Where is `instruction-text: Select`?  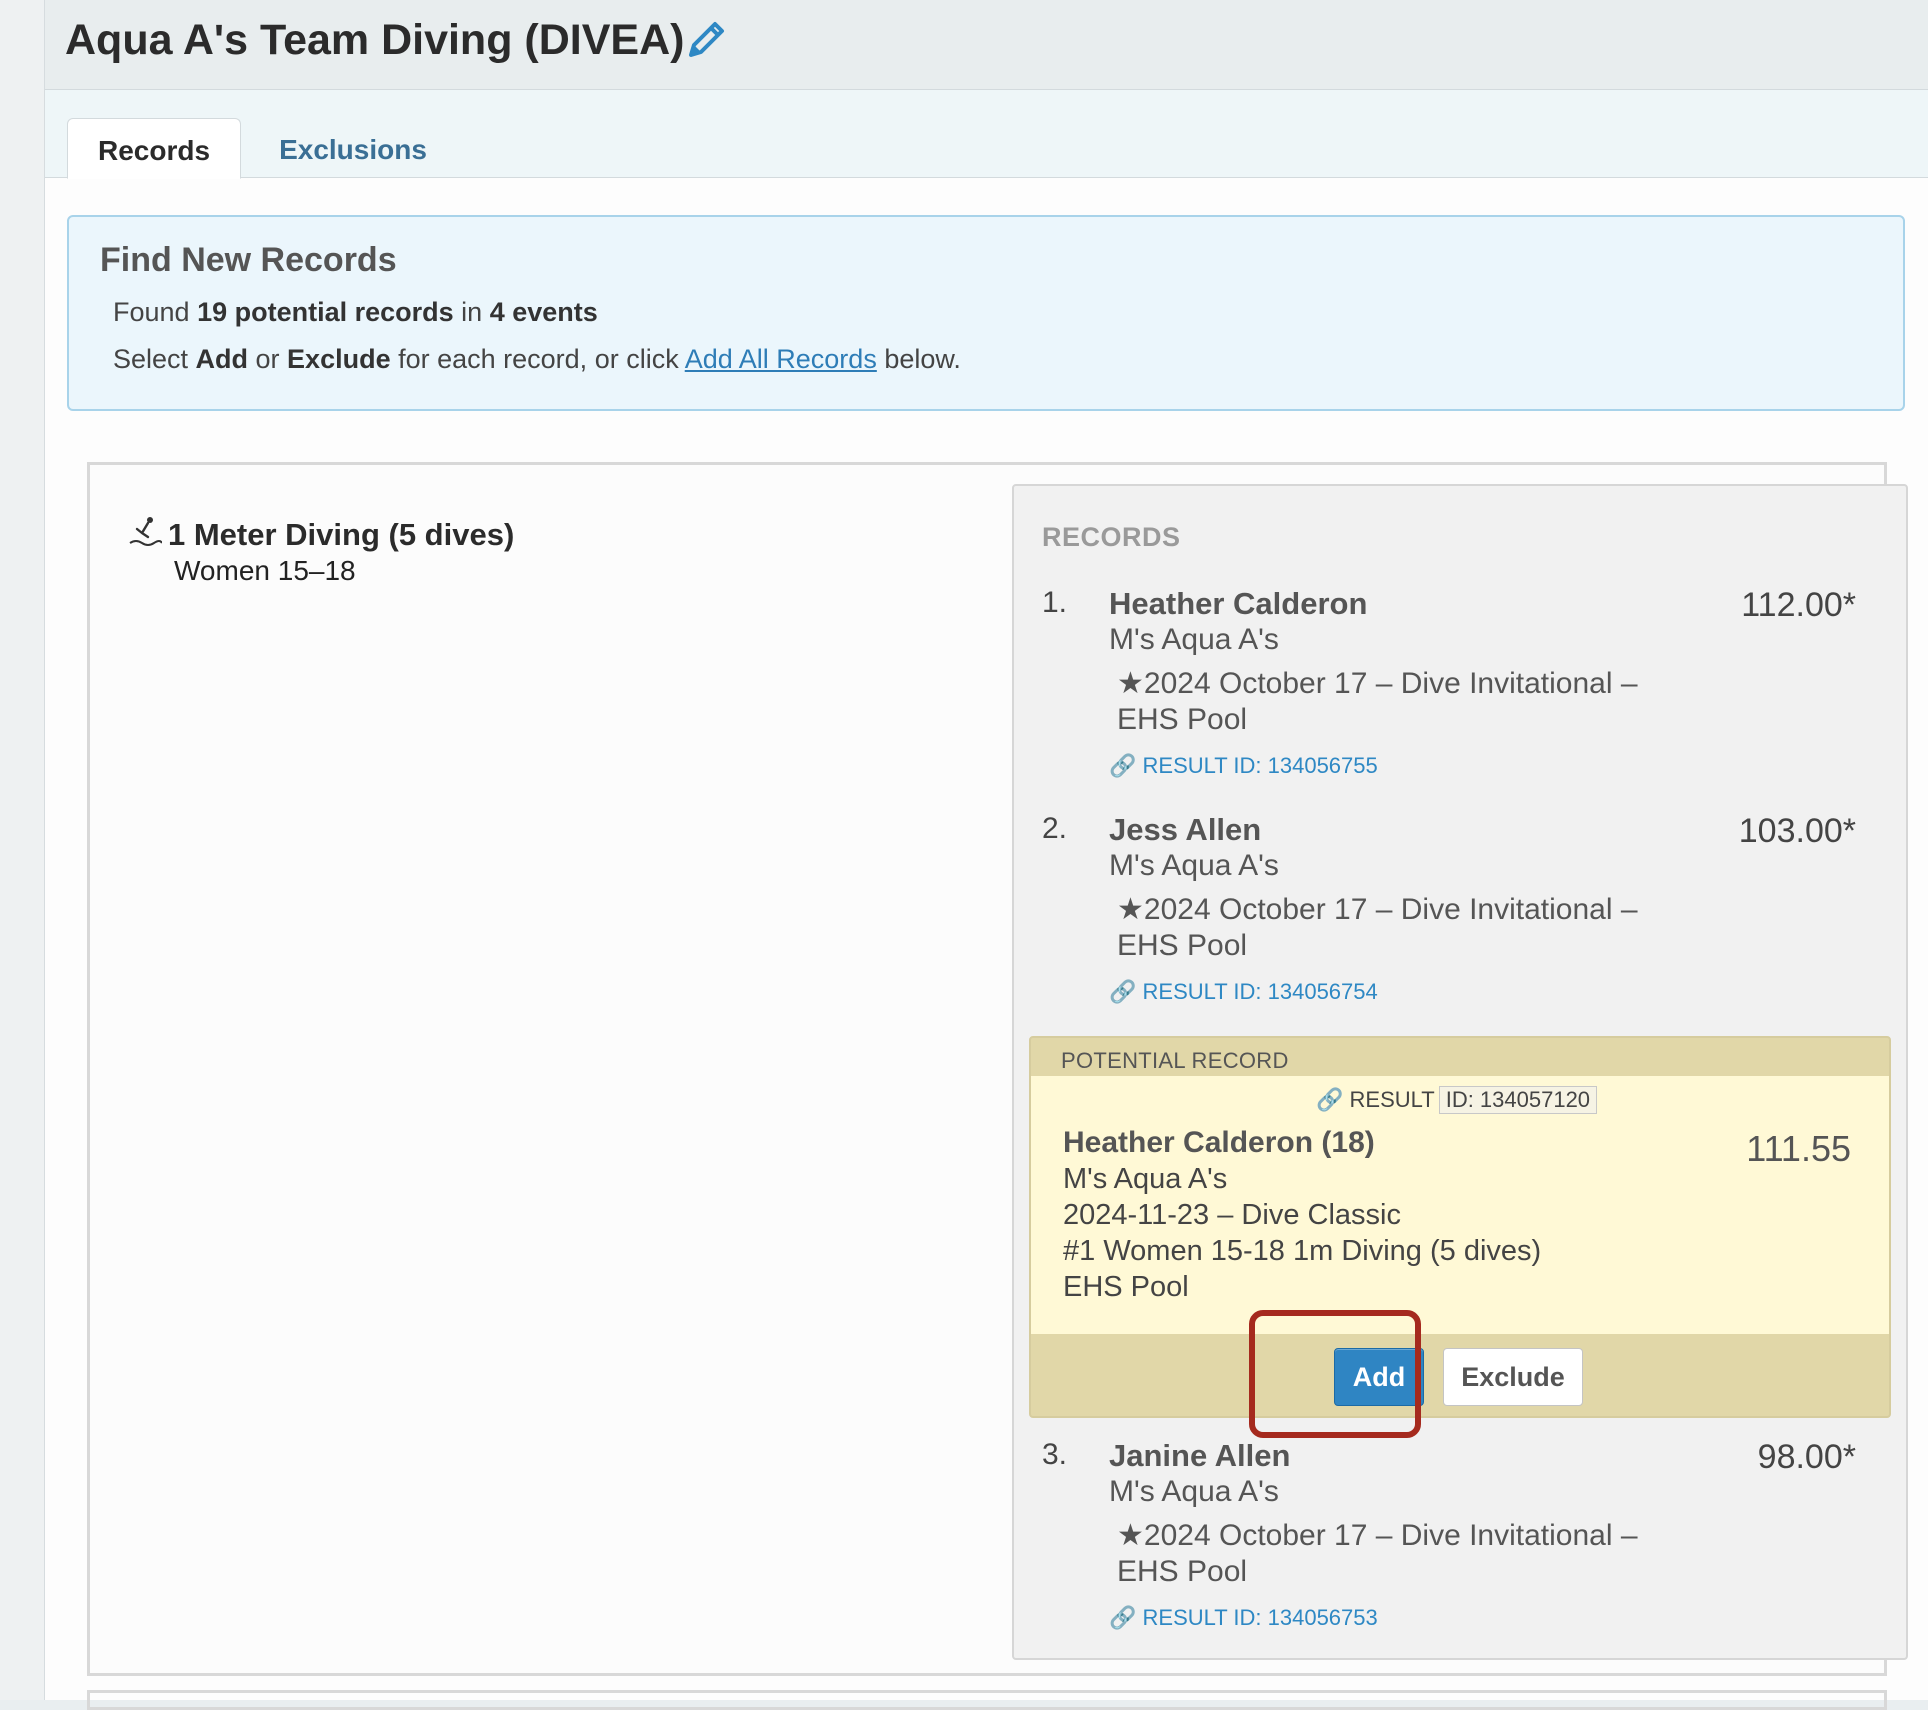 instruction-text: Select is located at coordinates (154, 359).